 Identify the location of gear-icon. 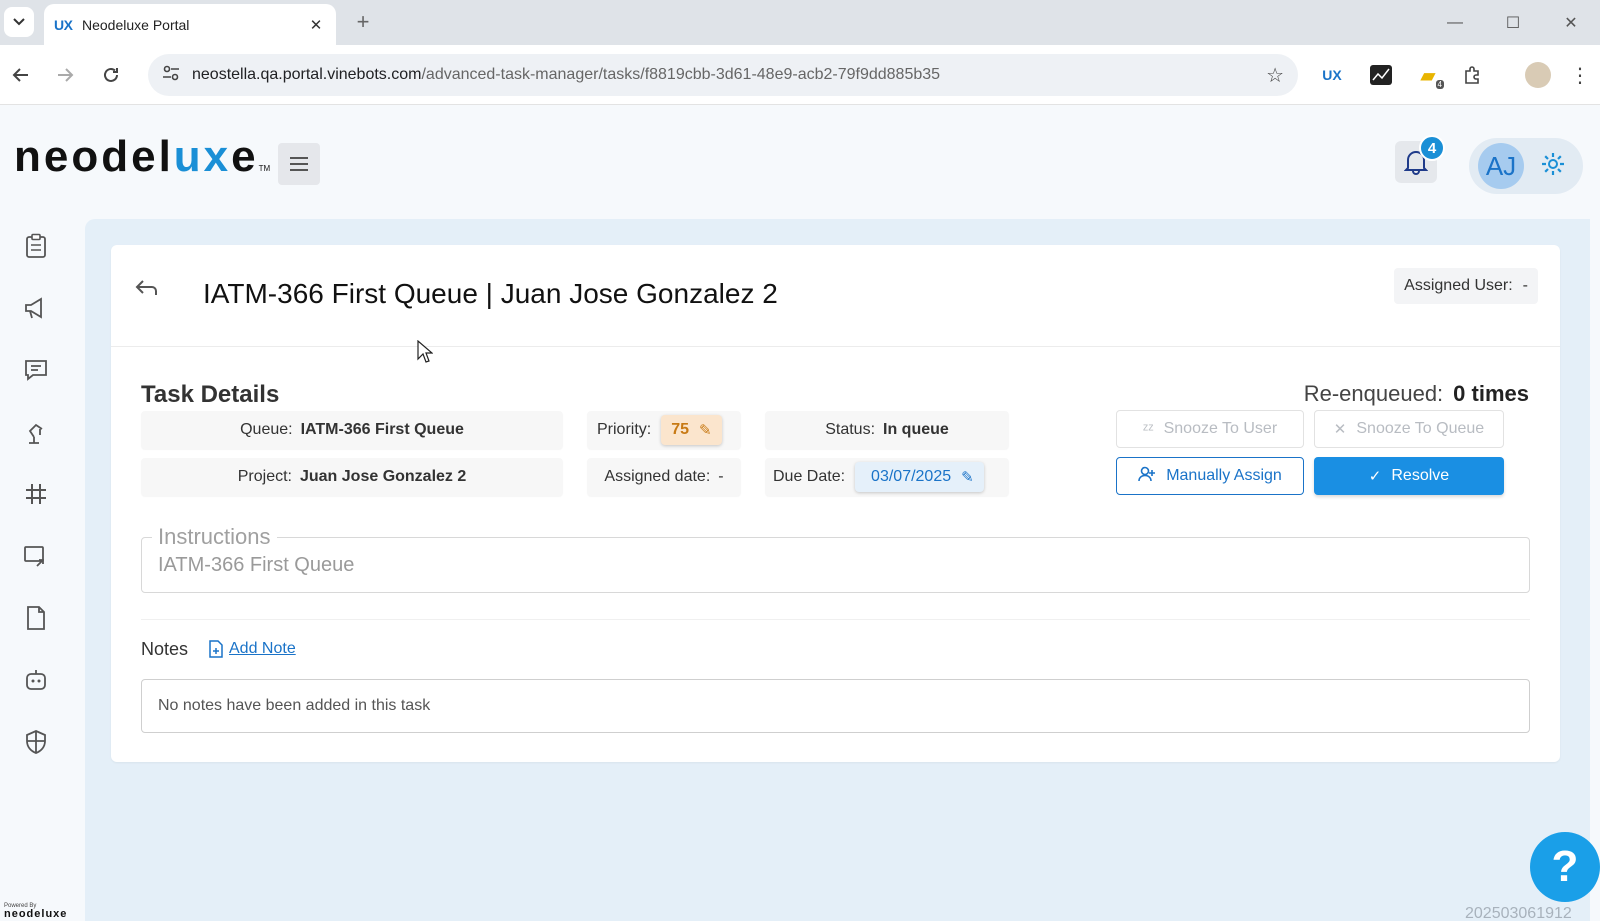
(1553, 164).